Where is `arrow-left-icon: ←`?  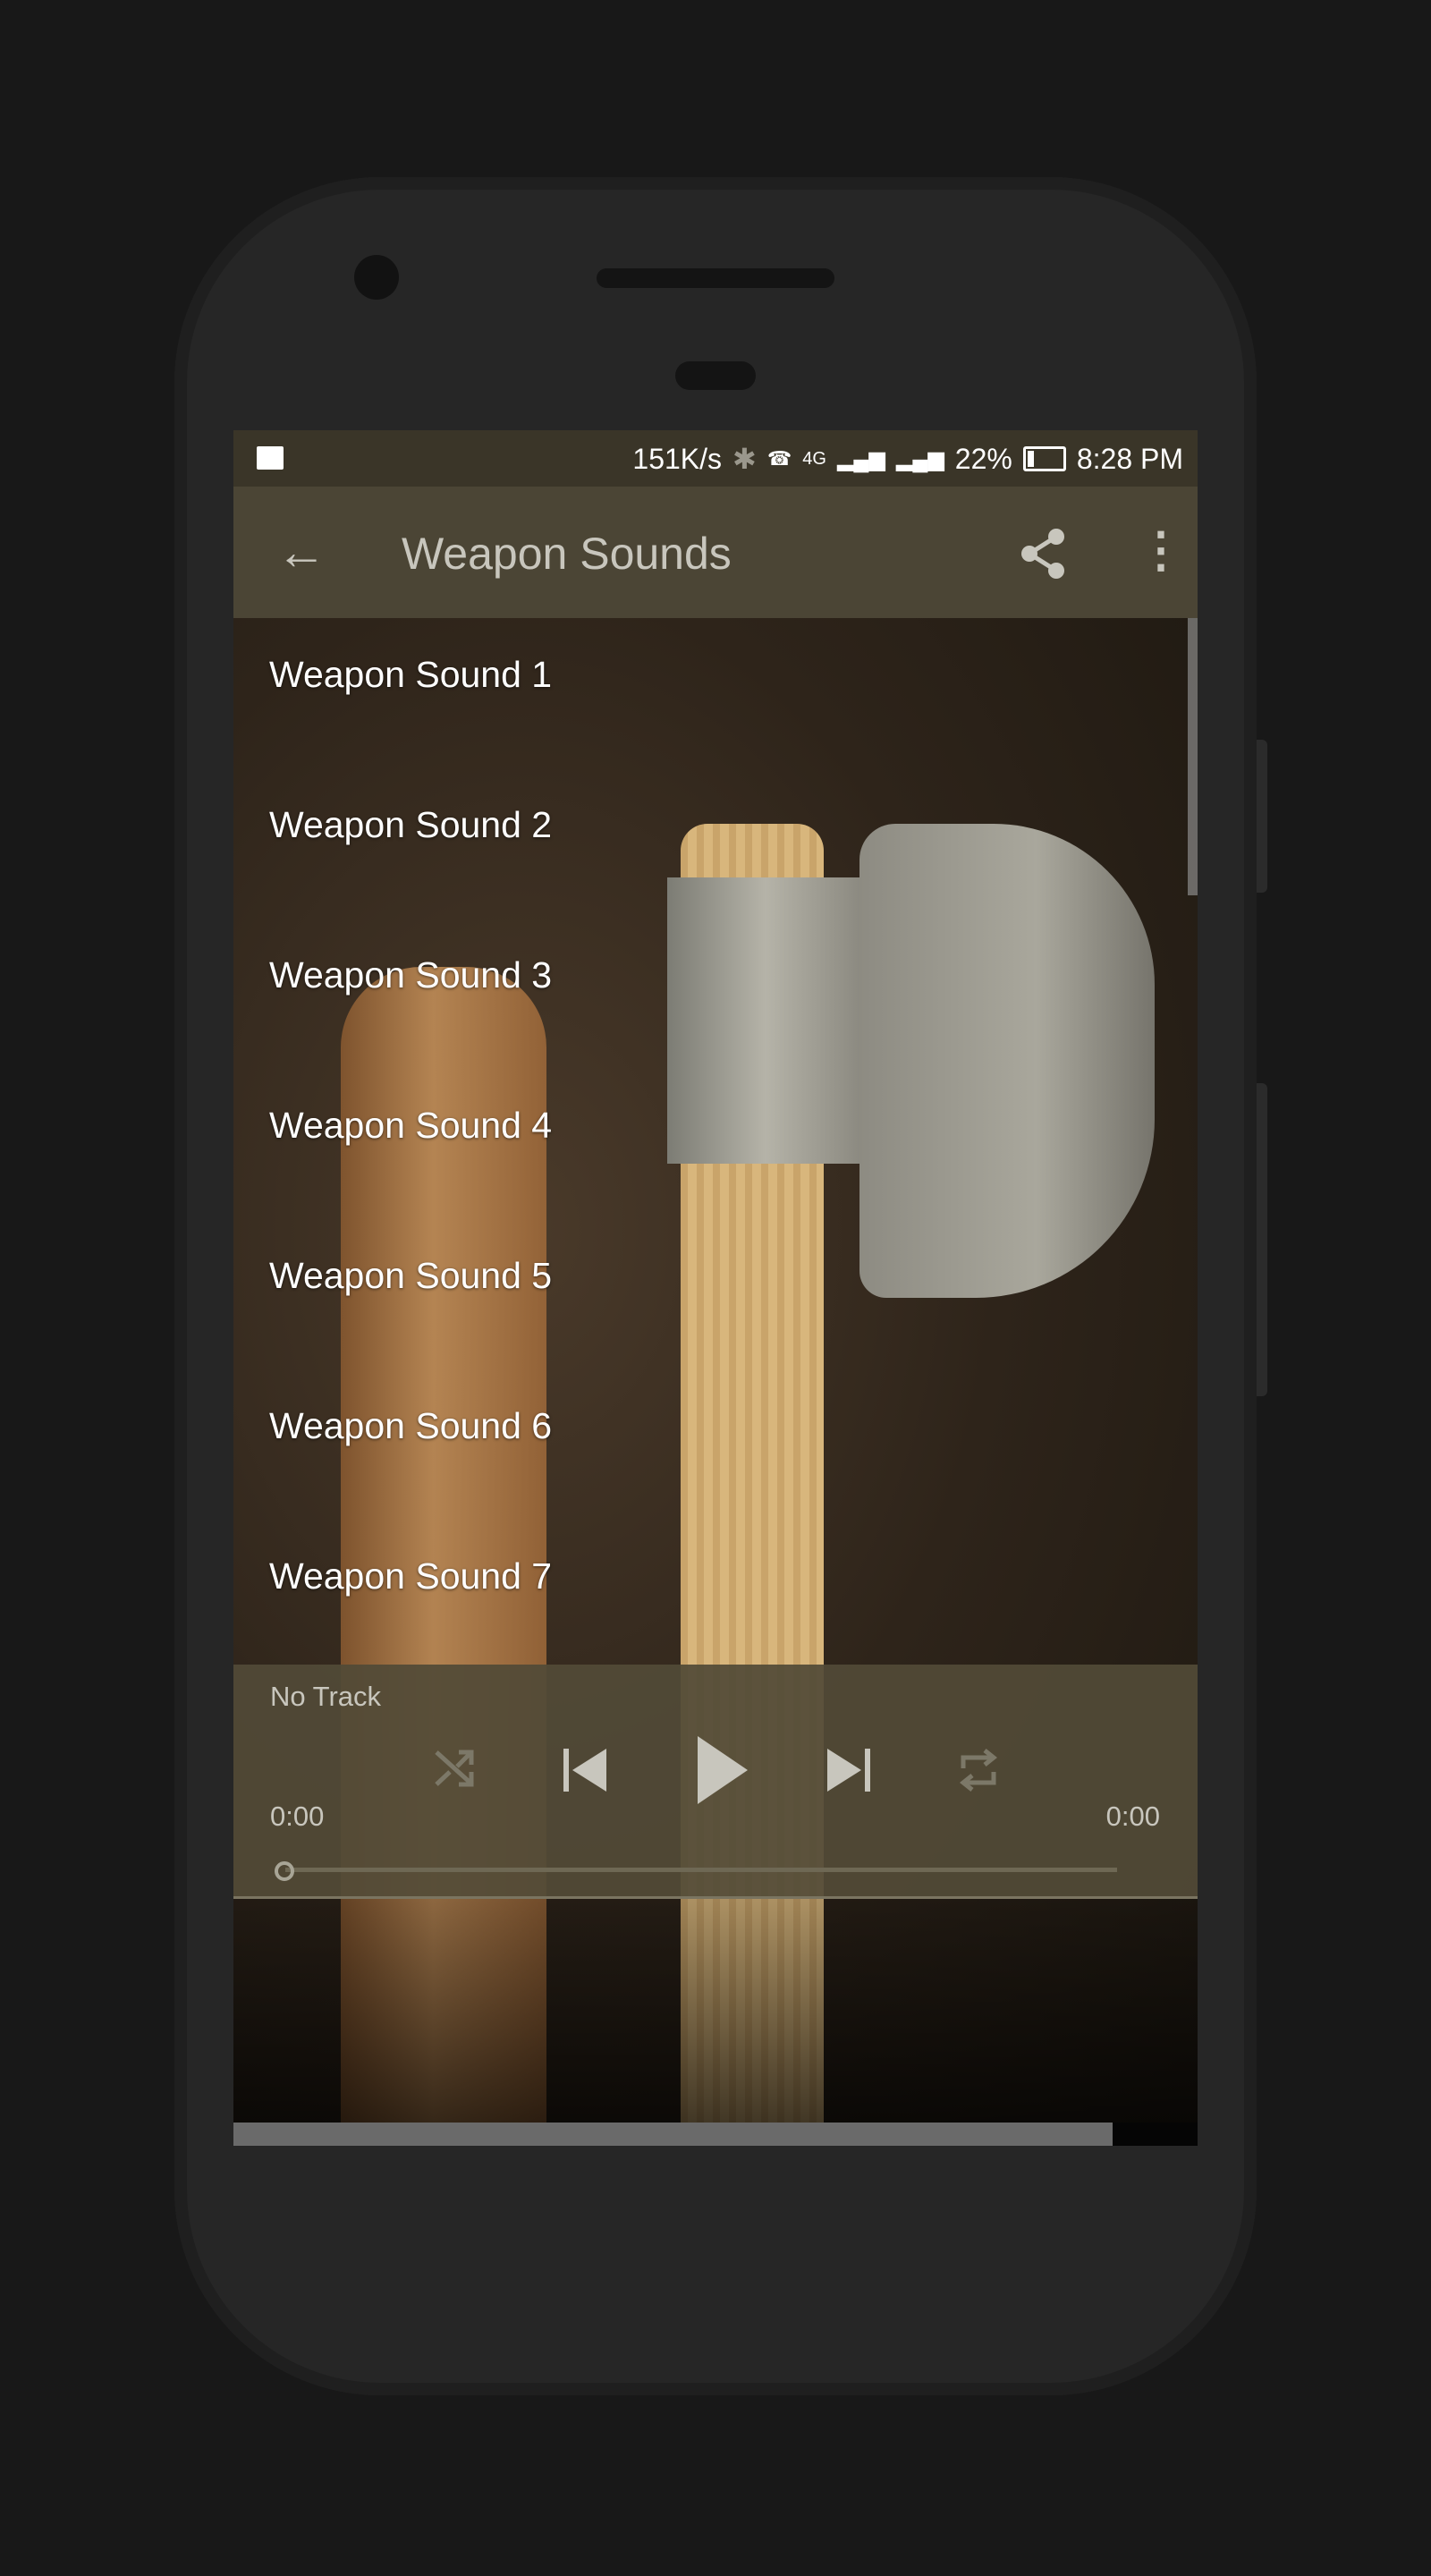 arrow-left-icon: ← is located at coordinates (301, 551).